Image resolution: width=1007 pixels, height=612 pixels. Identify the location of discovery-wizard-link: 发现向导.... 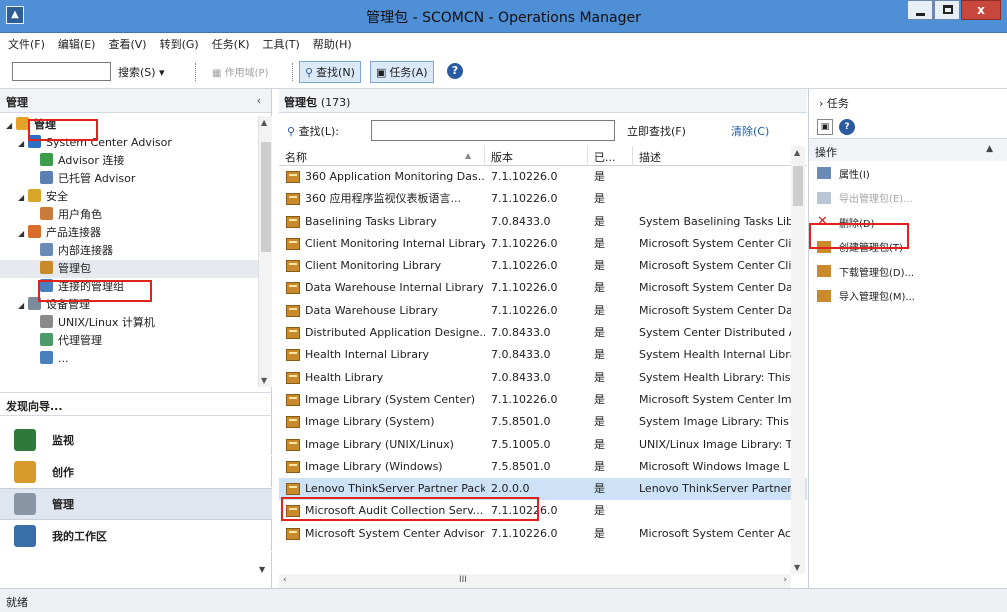
(136, 404).